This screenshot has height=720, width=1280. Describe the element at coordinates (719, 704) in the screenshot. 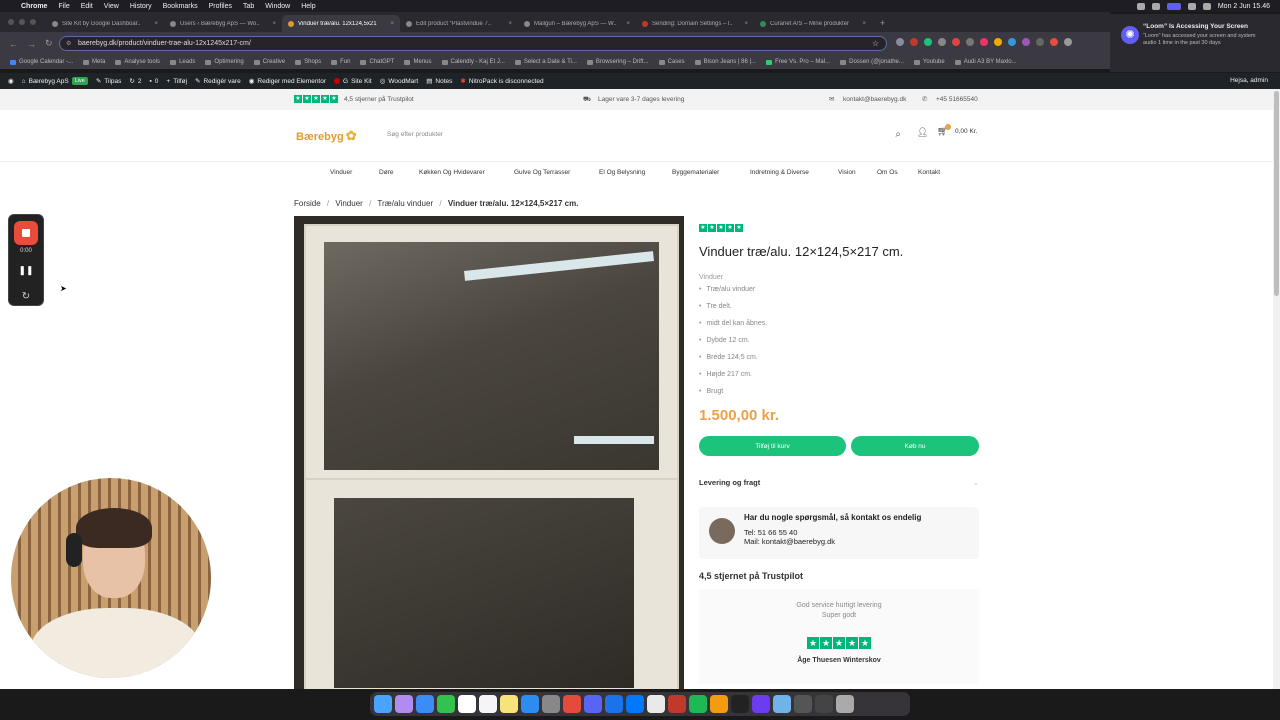

I see `sublime-icon` at that location.